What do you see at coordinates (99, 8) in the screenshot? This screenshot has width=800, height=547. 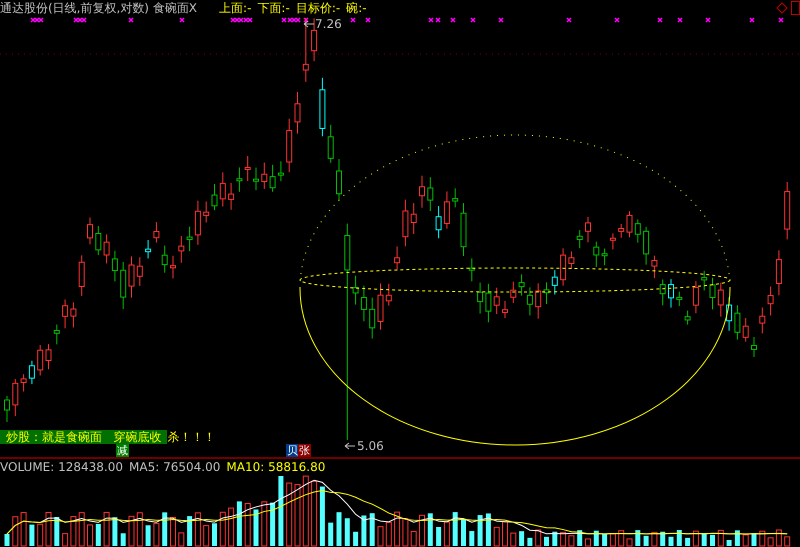 I see `chart-title: 通达股份(日线,前复权,对数) 食碗面X` at bounding box center [99, 8].